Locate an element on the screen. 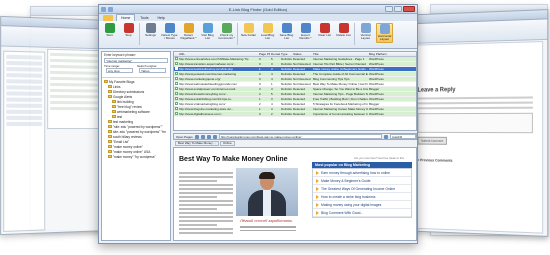 The height and width of the screenshot is (255, 550). col-url: URL is located at coordinates (218, 54).